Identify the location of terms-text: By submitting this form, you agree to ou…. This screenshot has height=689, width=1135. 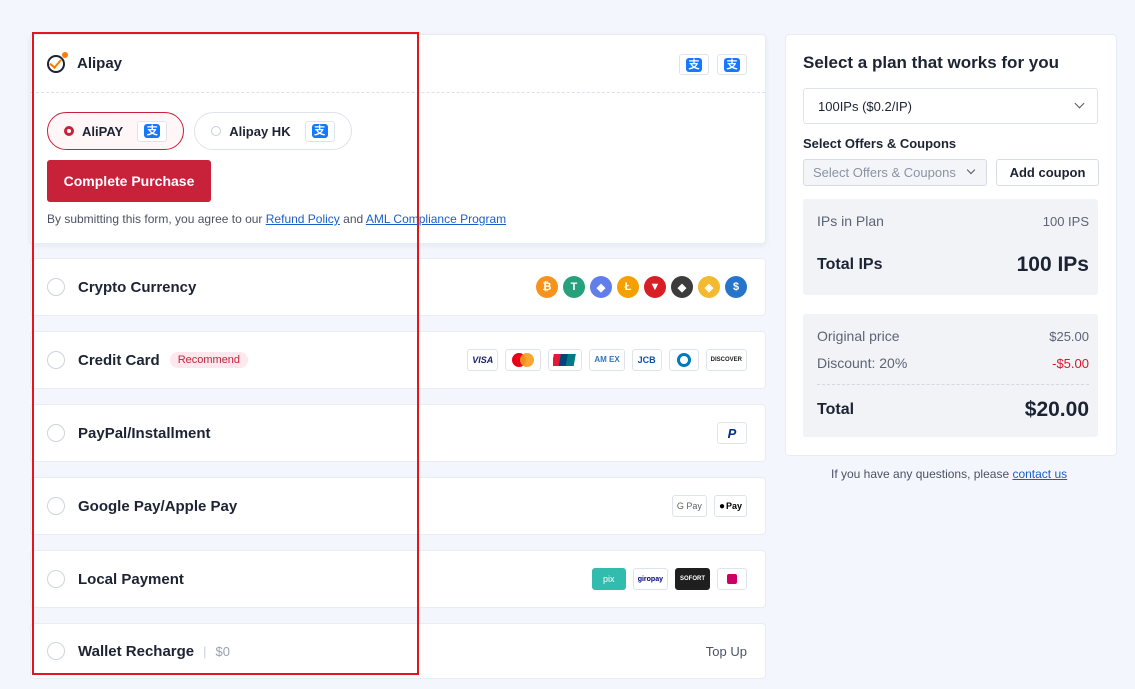
(277, 219).